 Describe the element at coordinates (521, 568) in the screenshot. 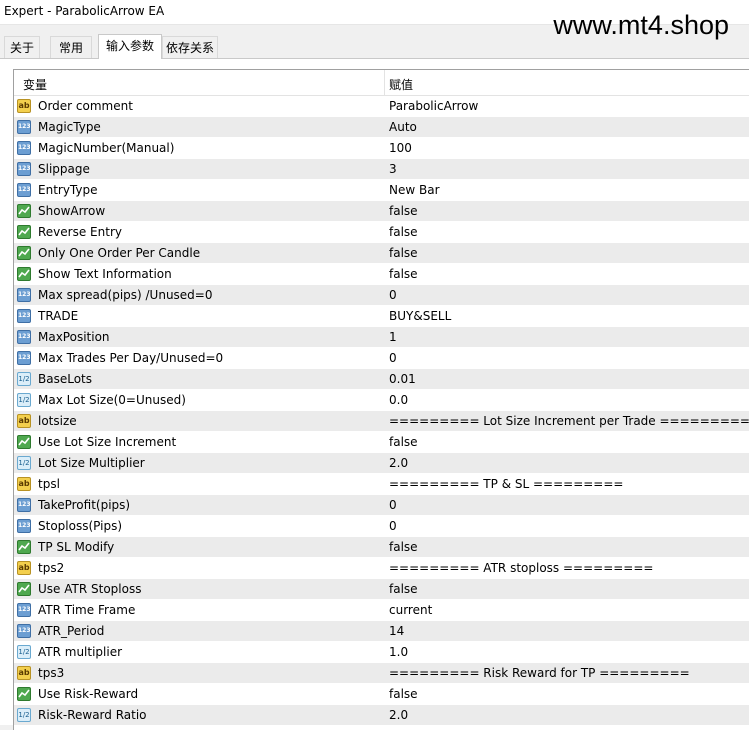

I see `parameter-value: ========= ATR stoploss =========` at that location.